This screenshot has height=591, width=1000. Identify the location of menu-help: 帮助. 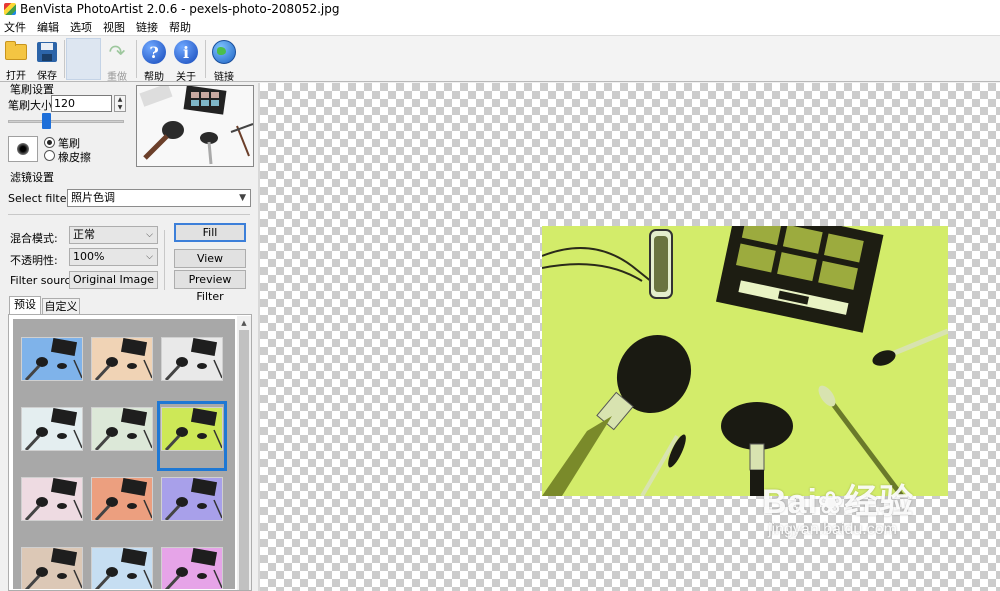
(180, 27).